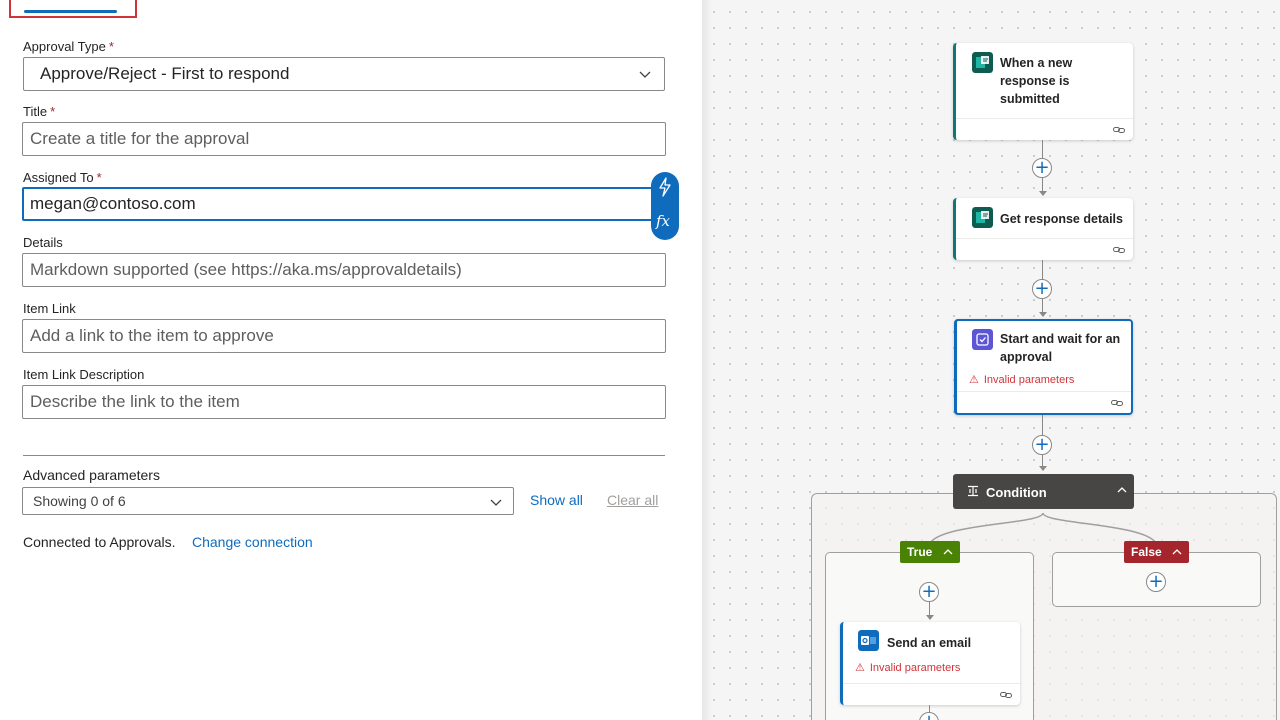  Describe the element at coordinates (84, 374) in the screenshot. I see `item-link-description-label: Item Link Description` at that location.